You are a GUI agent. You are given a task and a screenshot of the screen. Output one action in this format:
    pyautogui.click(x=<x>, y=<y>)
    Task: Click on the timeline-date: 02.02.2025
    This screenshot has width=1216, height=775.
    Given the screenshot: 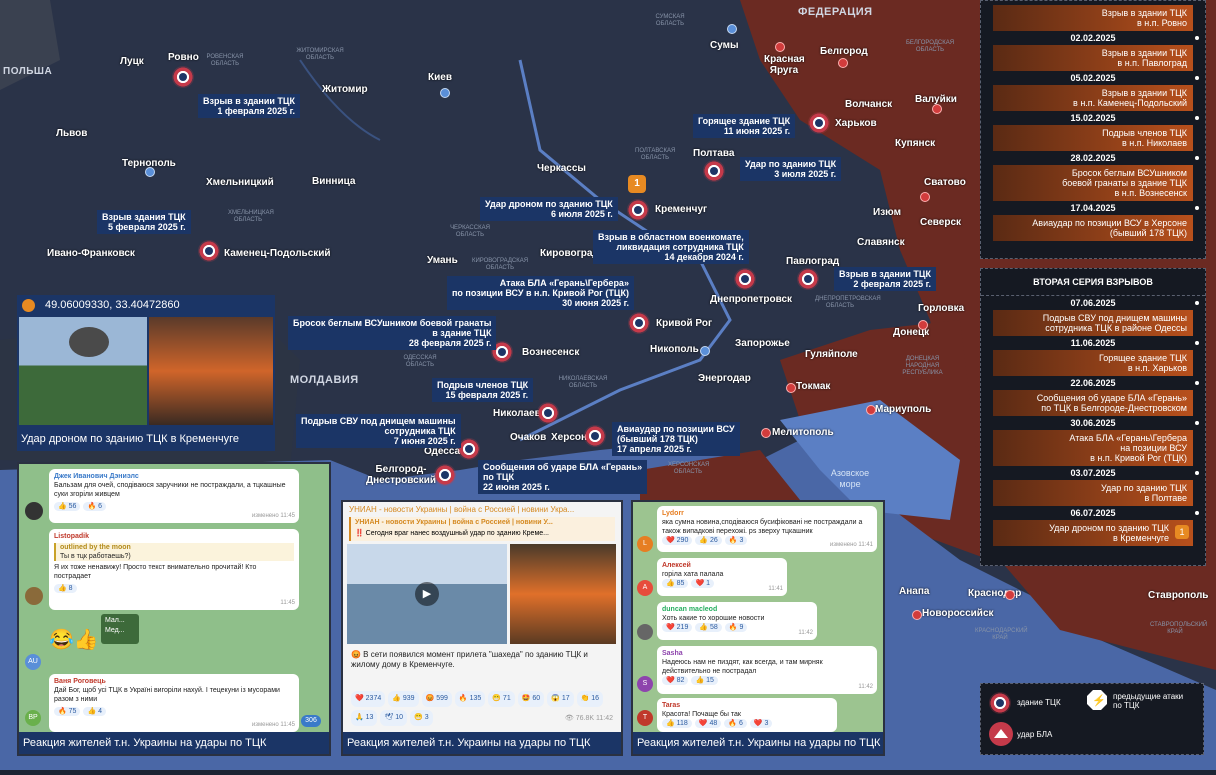 What is the action you would take?
    pyautogui.click(x=1093, y=38)
    